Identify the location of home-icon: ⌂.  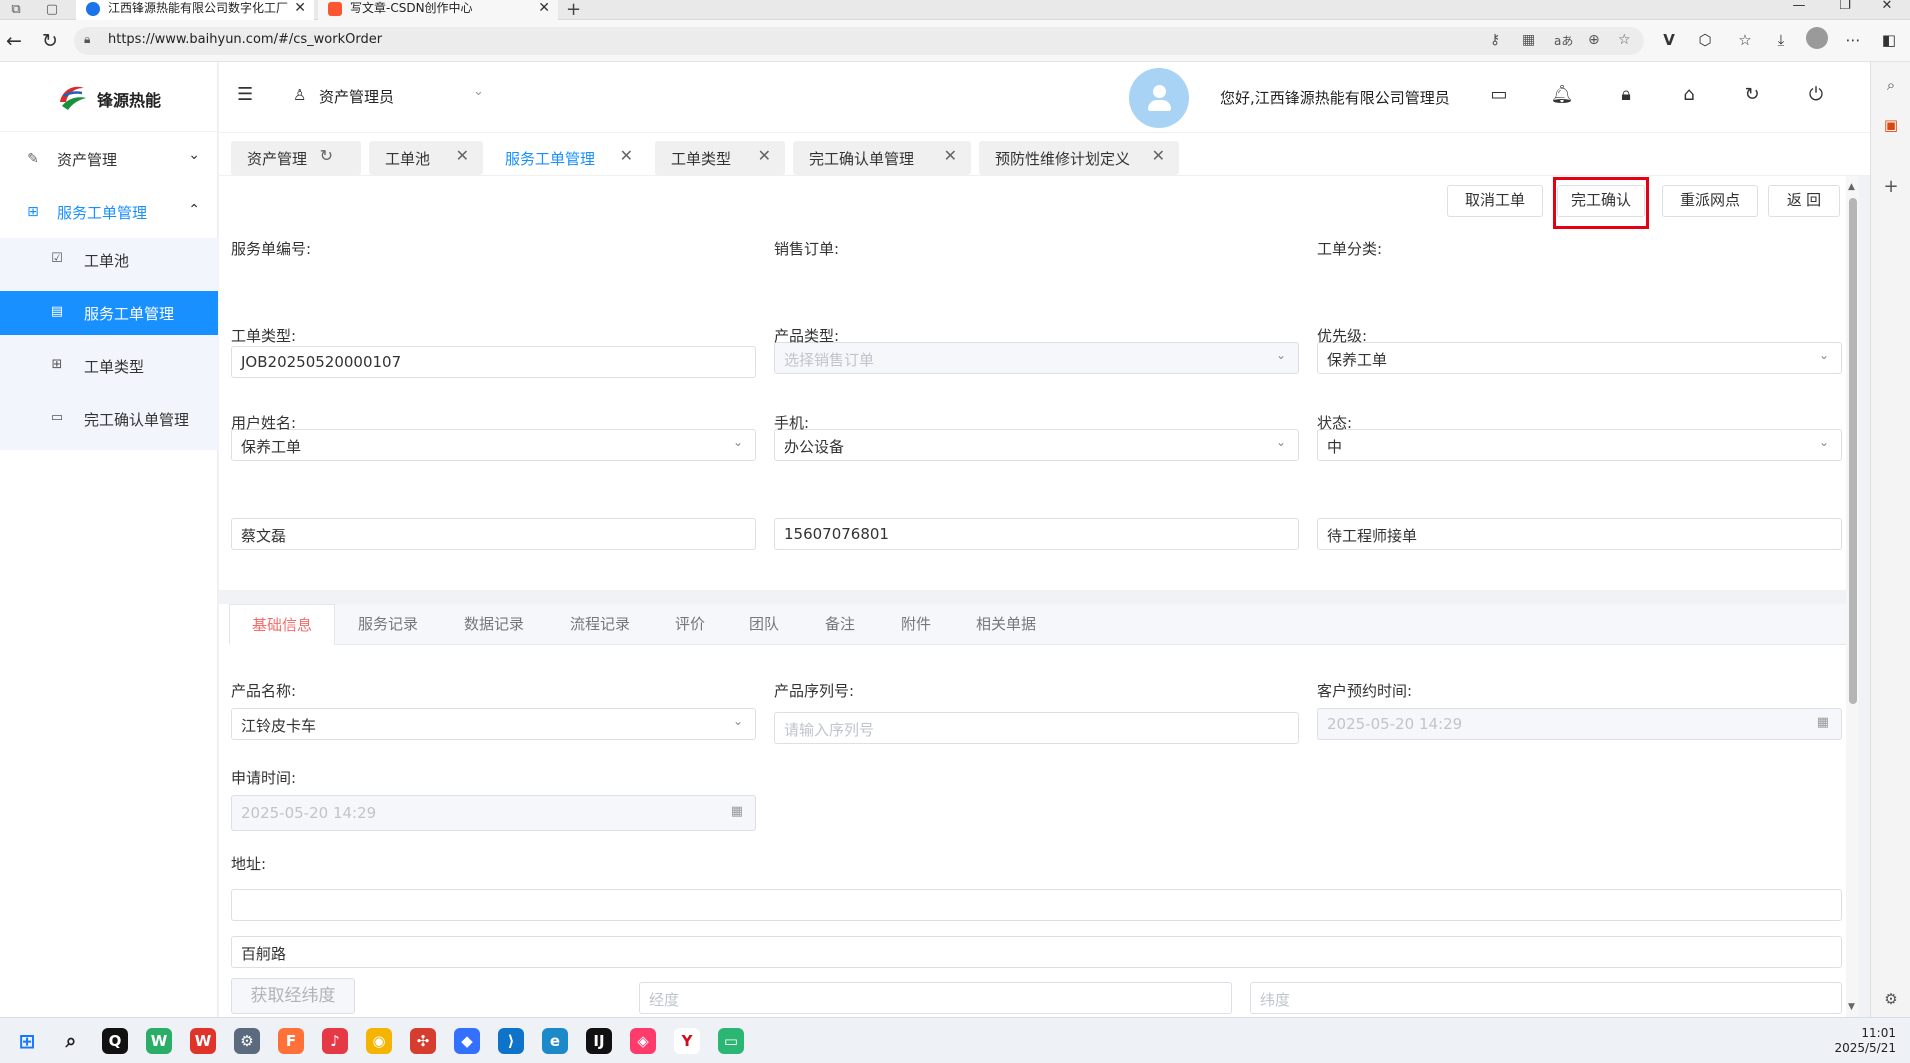
(1689, 95).